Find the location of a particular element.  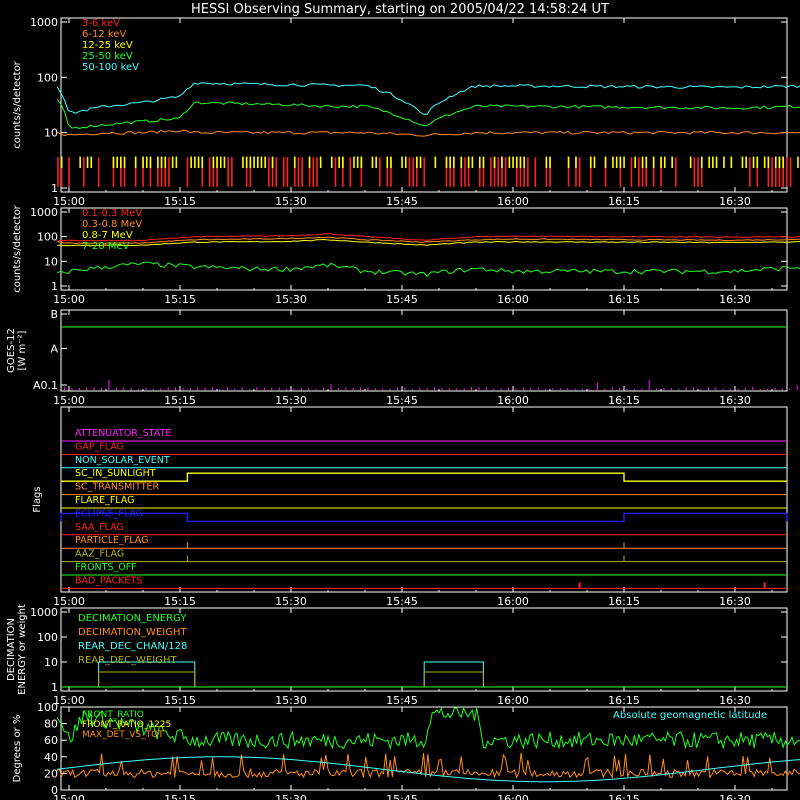

x-tick-label: 15:45 is located at coordinates (402, 400).